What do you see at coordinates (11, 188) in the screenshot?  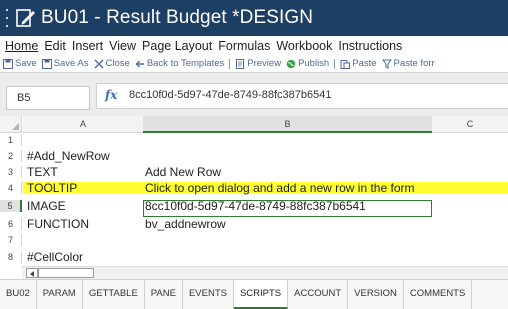 I see `row-header: 4` at bounding box center [11, 188].